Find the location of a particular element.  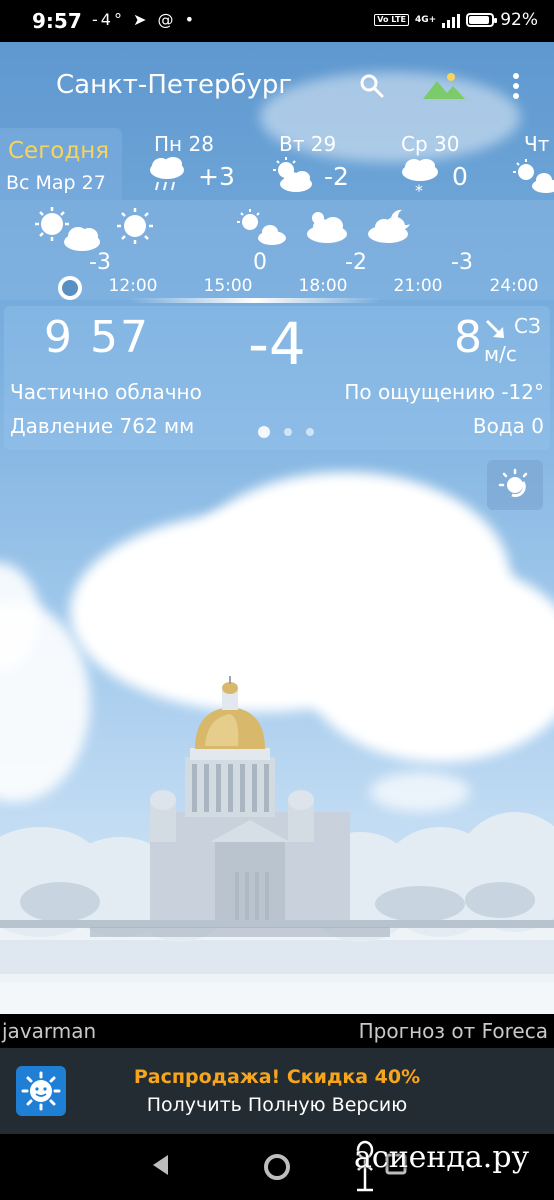

today-label: Сегодня is located at coordinates (59, 151).